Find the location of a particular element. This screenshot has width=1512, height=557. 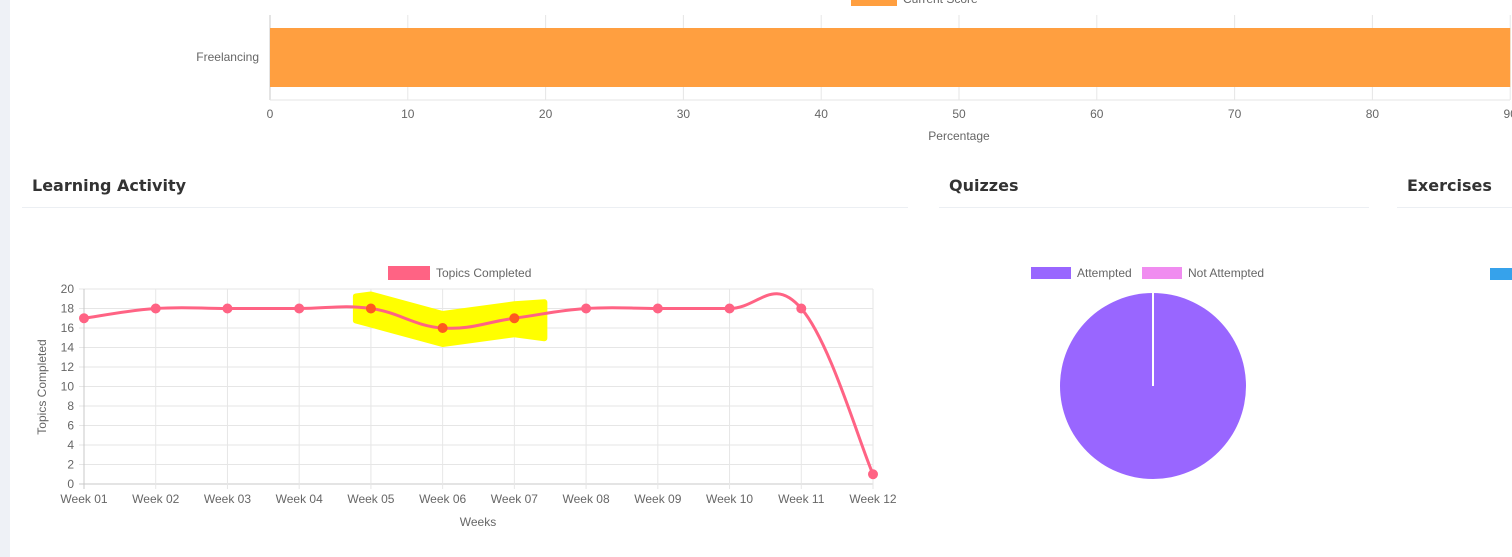

bar-chart-legend: Current Score is located at coordinates (914, 3).